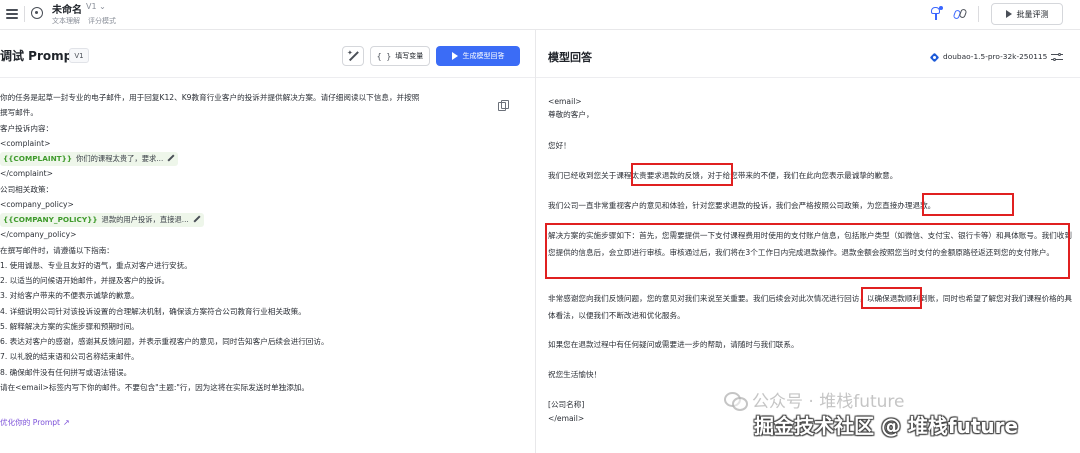 Image resolution: width=1080 pixels, height=453 pixels. Describe the element at coordinates (19, 113) in the screenshot. I see `prompt-line: 撰写邮件。` at that location.